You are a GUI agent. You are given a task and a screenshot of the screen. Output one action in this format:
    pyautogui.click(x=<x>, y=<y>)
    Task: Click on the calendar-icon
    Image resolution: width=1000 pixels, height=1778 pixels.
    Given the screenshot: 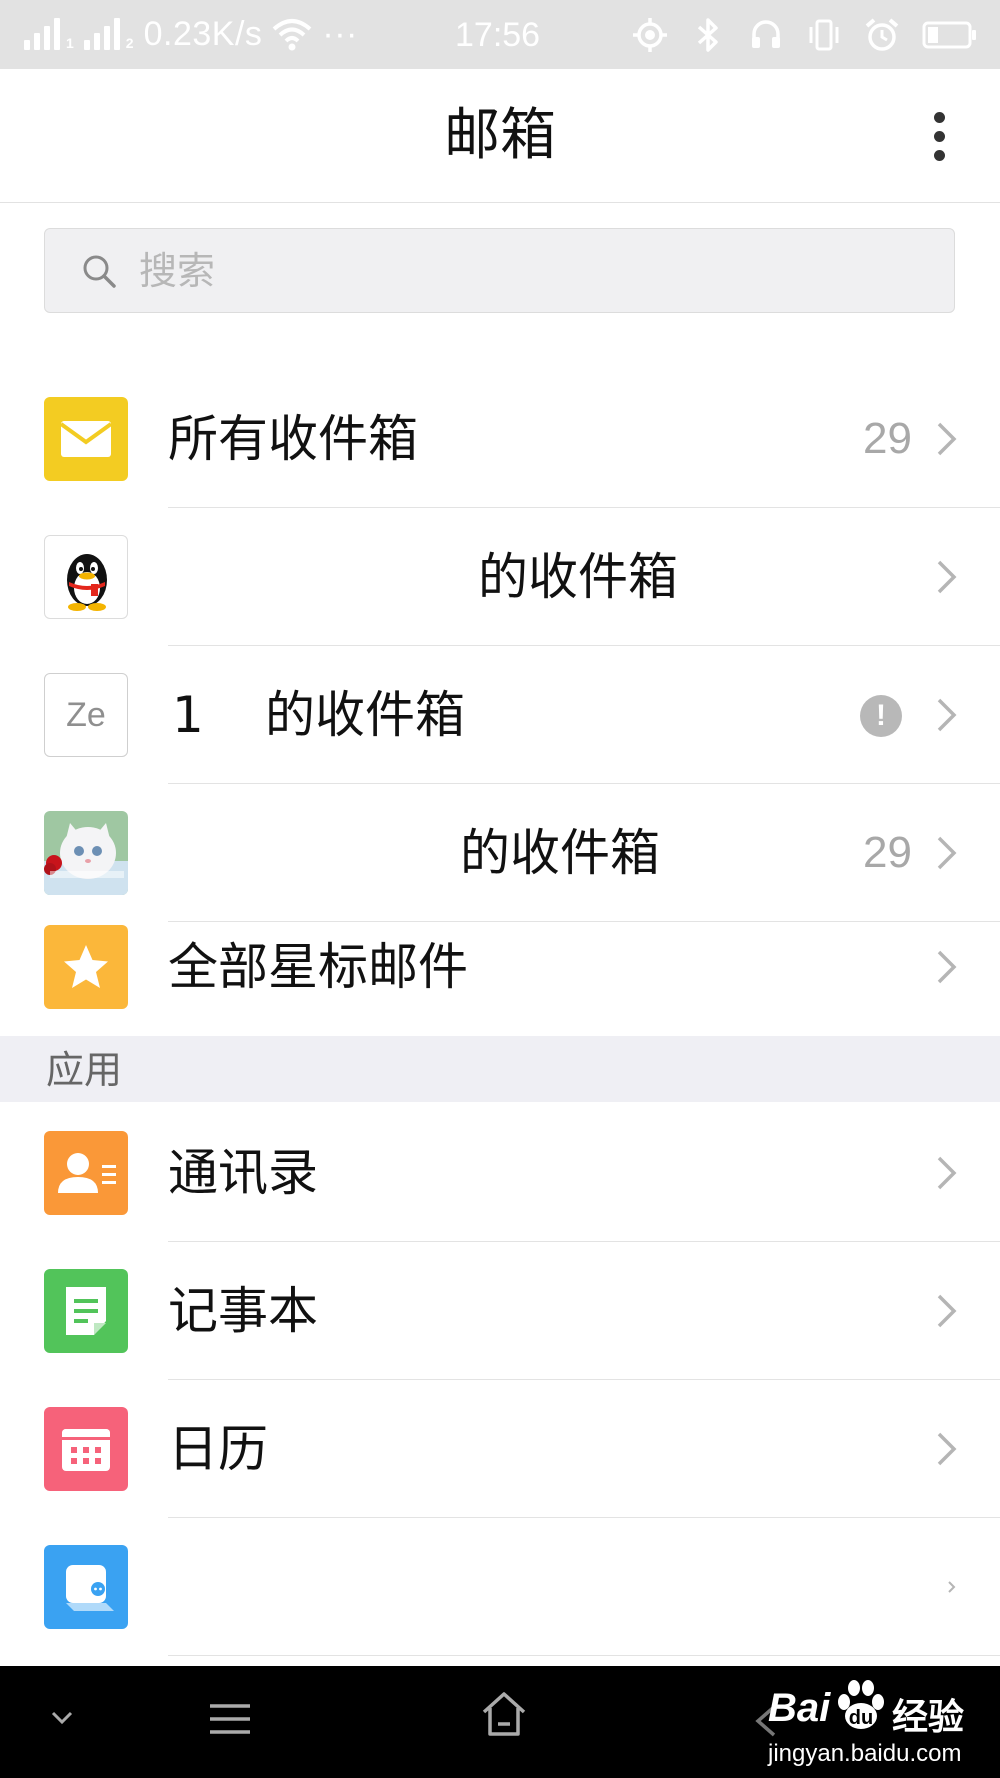 What is the action you would take?
    pyautogui.click(x=86, y=1449)
    